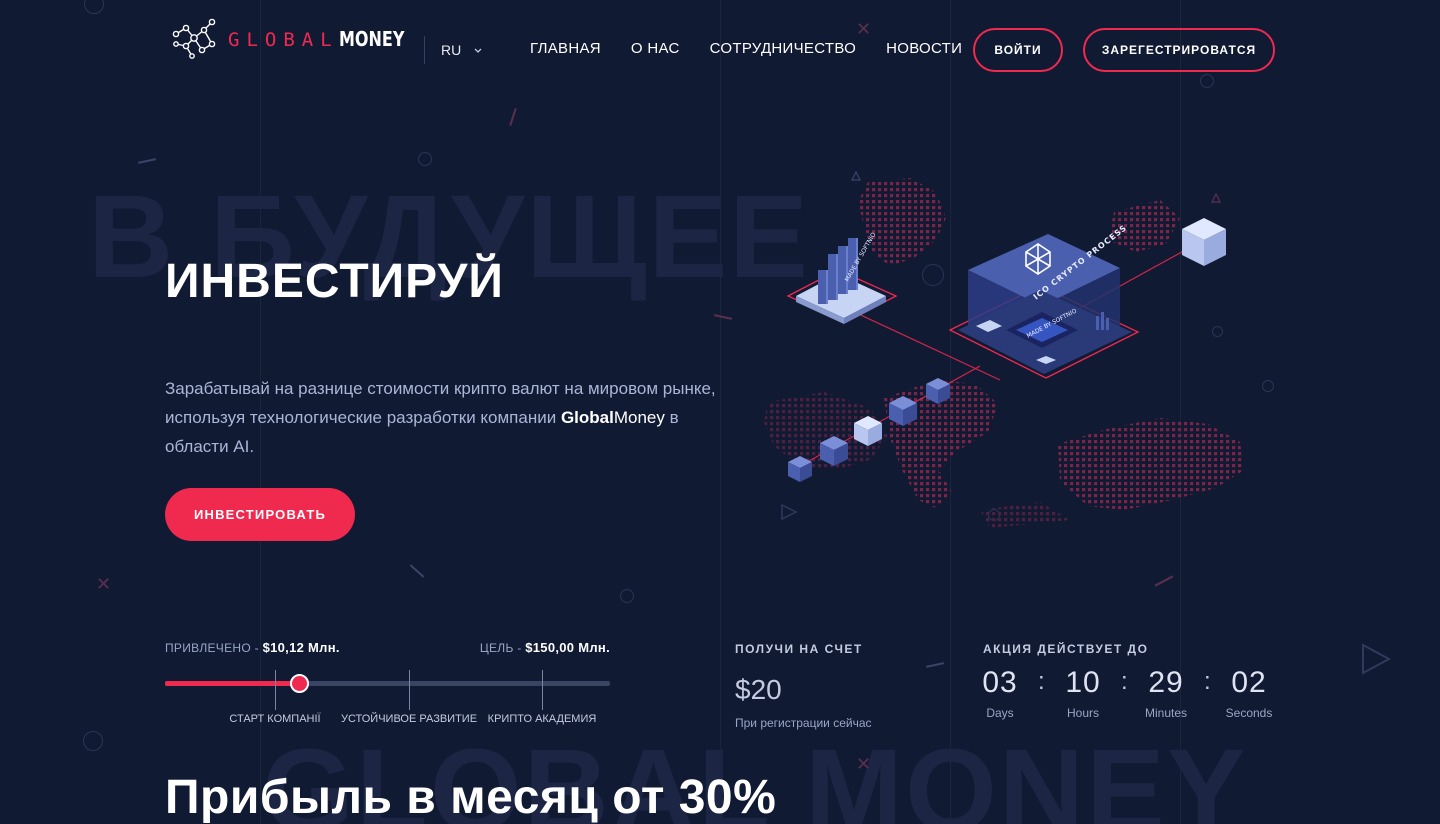 This screenshot has width=1440, height=824. I want to click on bonus-subtitle: При регистрации сейчас, so click(803, 723).